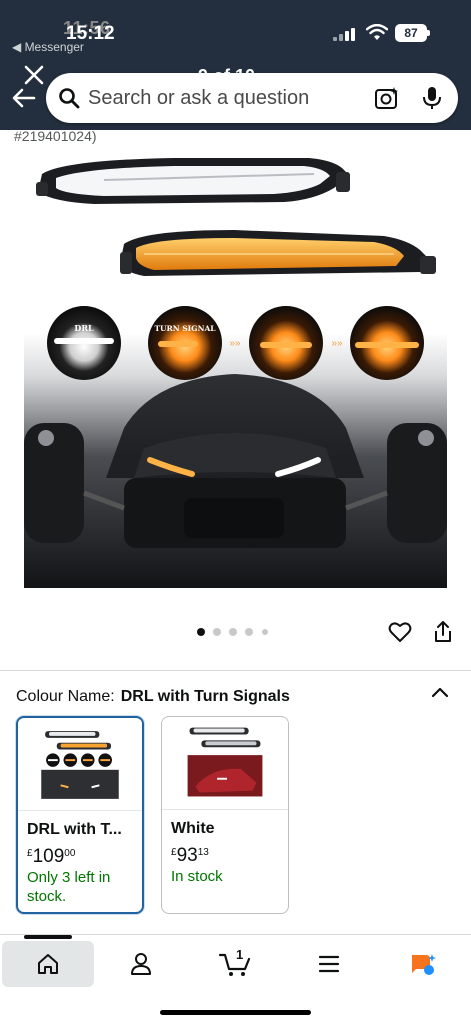 This screenshot has width=471, height=1024. I want to click on battery-icon: 87, so click(412, 33).